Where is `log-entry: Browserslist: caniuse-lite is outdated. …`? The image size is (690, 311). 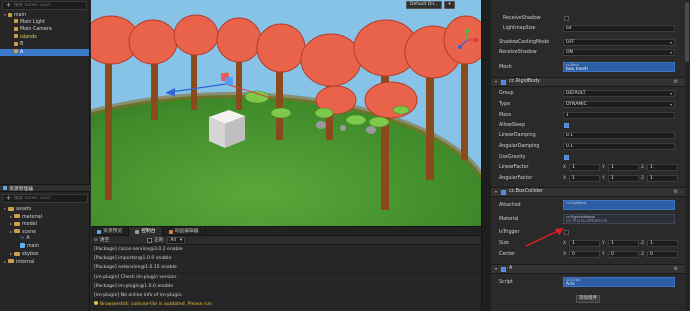 log-entry: Browserslist: caniuse-lite is outdated. … is located at coordinates (286, 305).